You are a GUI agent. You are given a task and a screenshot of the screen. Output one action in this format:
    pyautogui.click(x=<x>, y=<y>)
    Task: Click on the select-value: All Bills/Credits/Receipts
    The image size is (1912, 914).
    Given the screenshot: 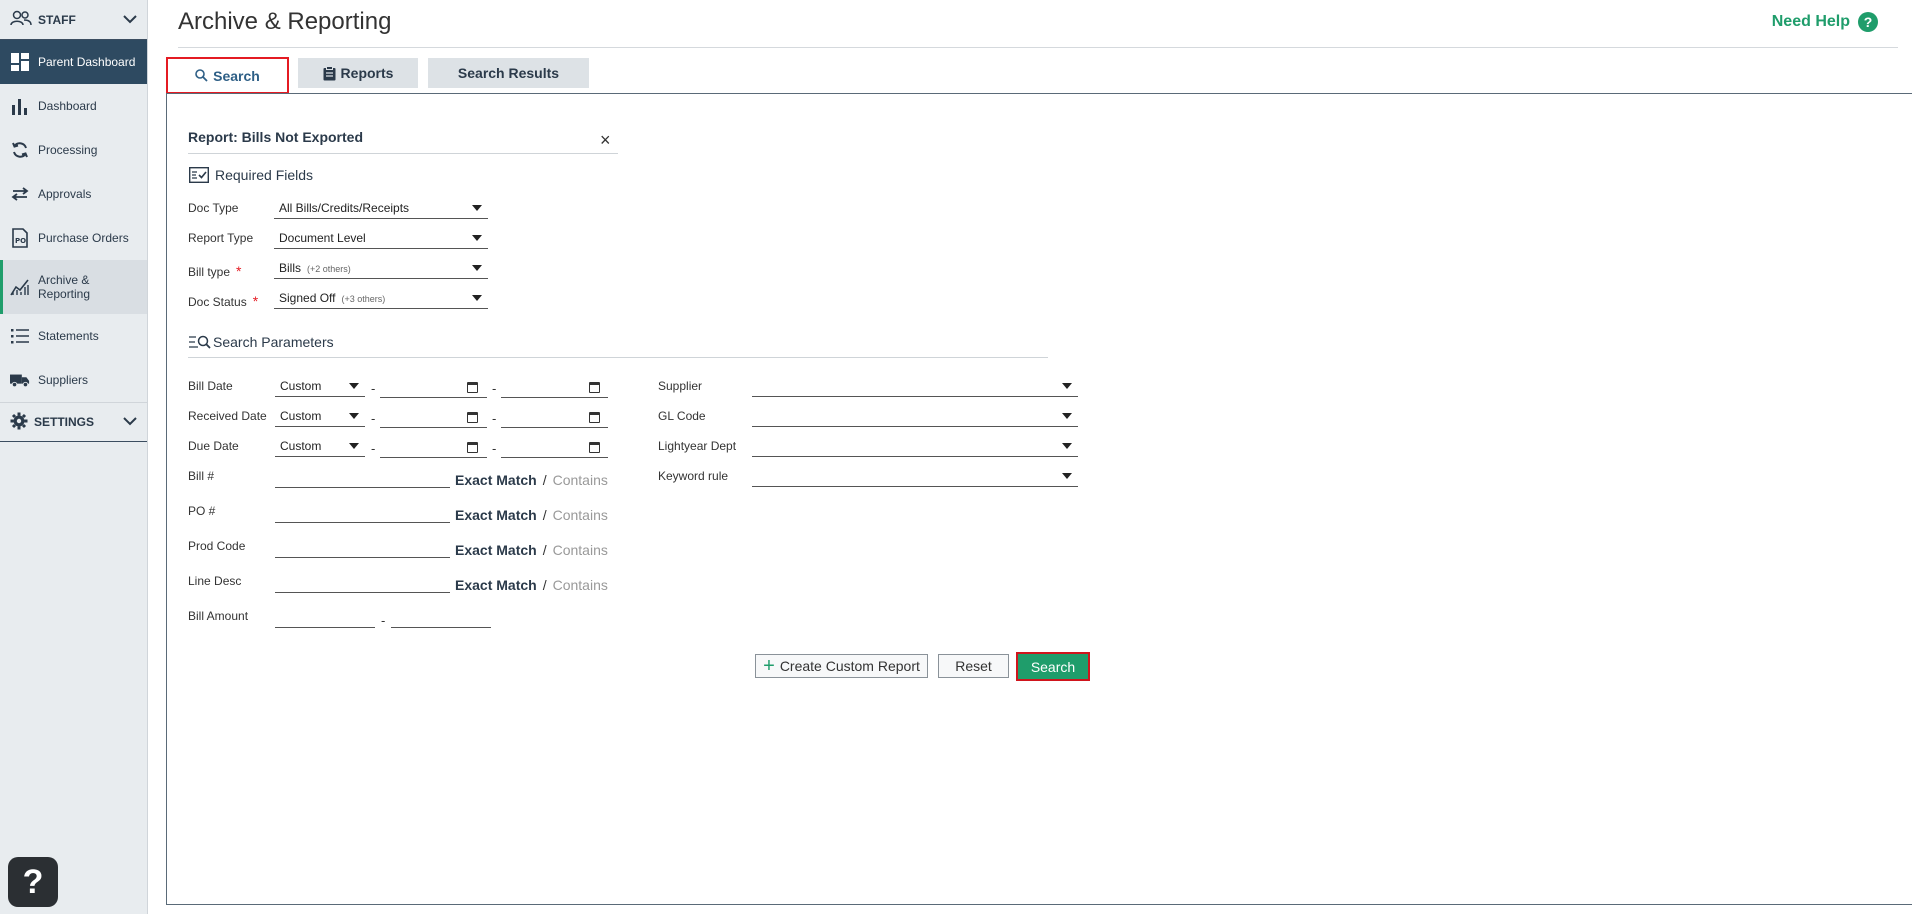 What is the action you would take?
    pyautogui.click(x=344, y=207)
    